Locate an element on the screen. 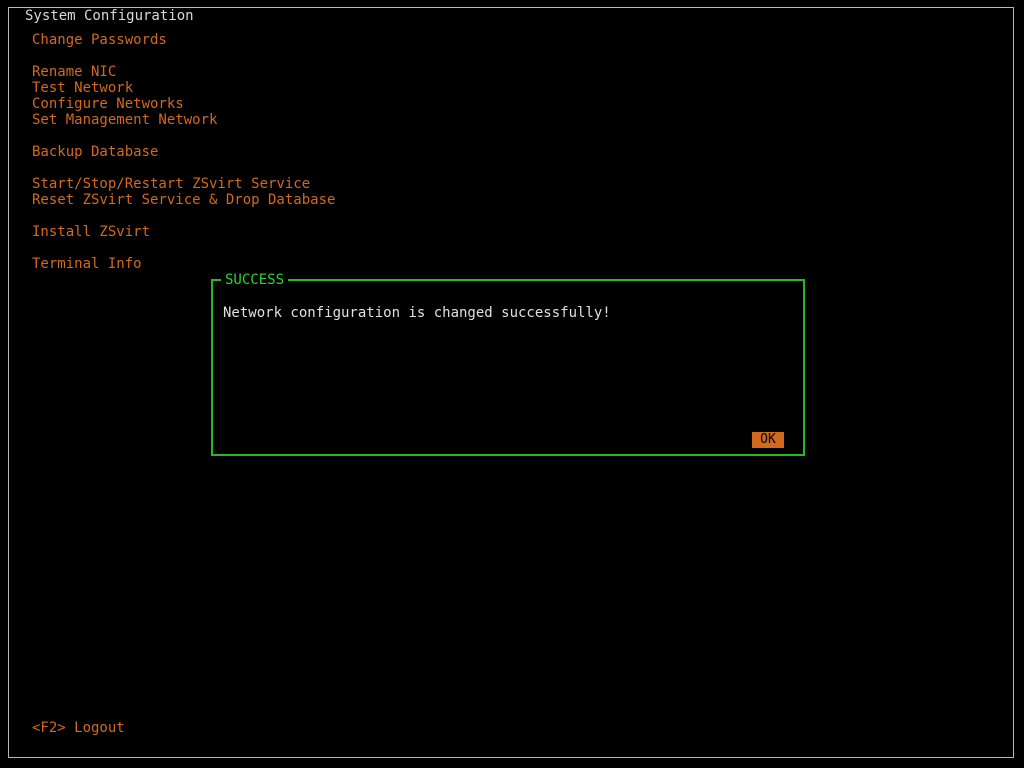  menu-item-start-stop-restart-service: Start/Stop/Restart ZSvirt Service is located at coordinates (183, 184).